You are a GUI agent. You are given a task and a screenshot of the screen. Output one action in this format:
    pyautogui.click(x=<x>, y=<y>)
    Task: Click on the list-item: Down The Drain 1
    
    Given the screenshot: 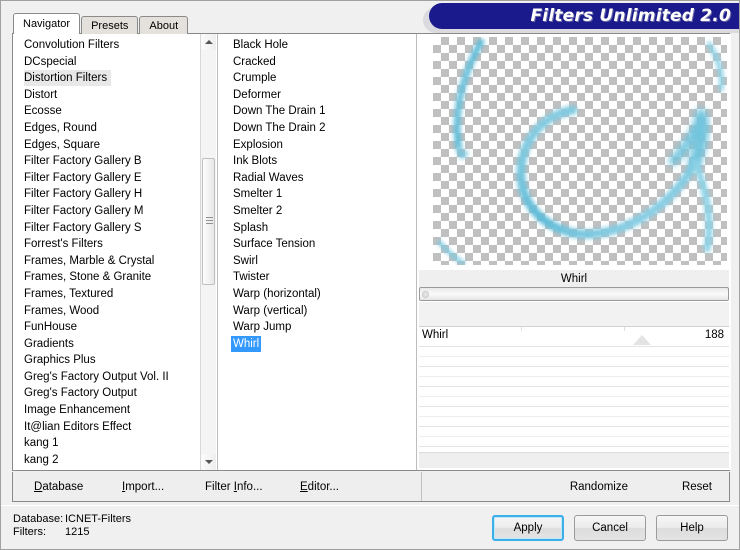 What is the action you would take?
    pyautogui.click(x=316, y=111)
    